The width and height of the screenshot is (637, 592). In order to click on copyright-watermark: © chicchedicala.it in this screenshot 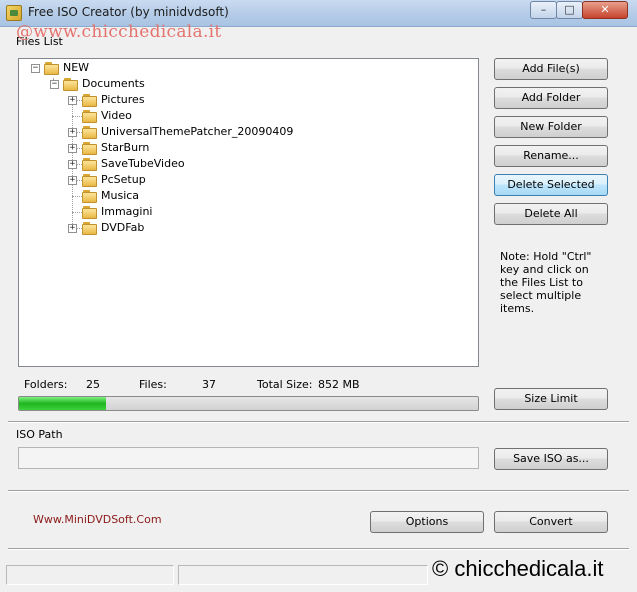, I will do `click(518, 568)`.